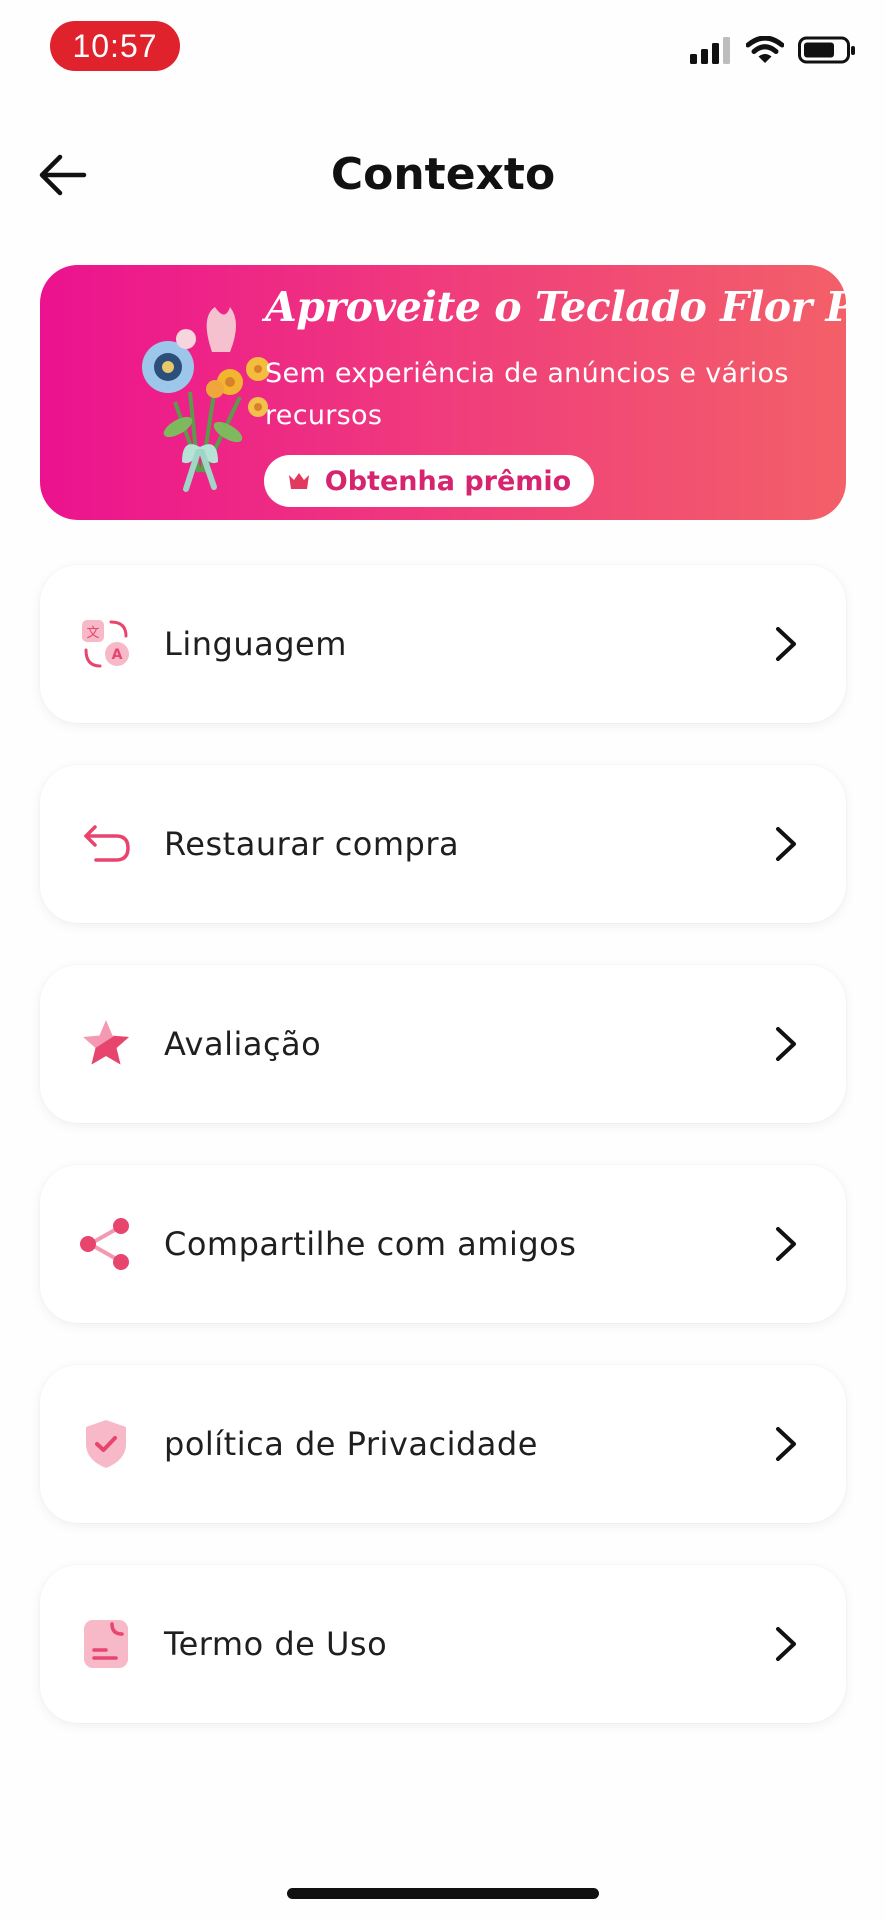 The width and height of the screenshot is (886, 1920). Describe the element at coordinates (443, 1644) in the screenshot. I see `menu-item-terms-of-use: Termo de Uso` at that location.